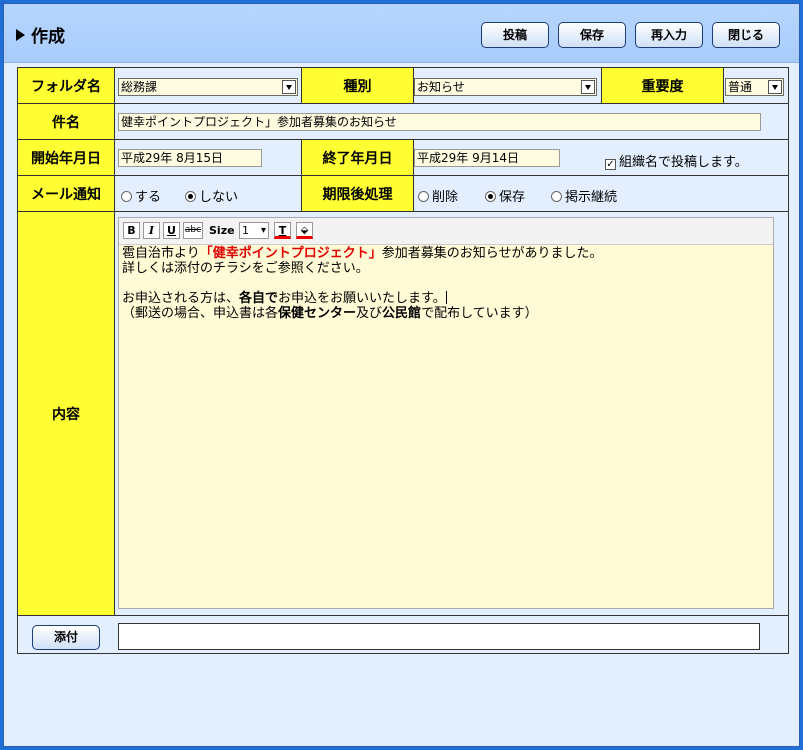 Image resolution: width=803 pixels, height=750 pixels. Describe the element at coordinates (492, 253) in the screenshot. I see `content-text: 参加者募集のお知らせがありました。` at that location.